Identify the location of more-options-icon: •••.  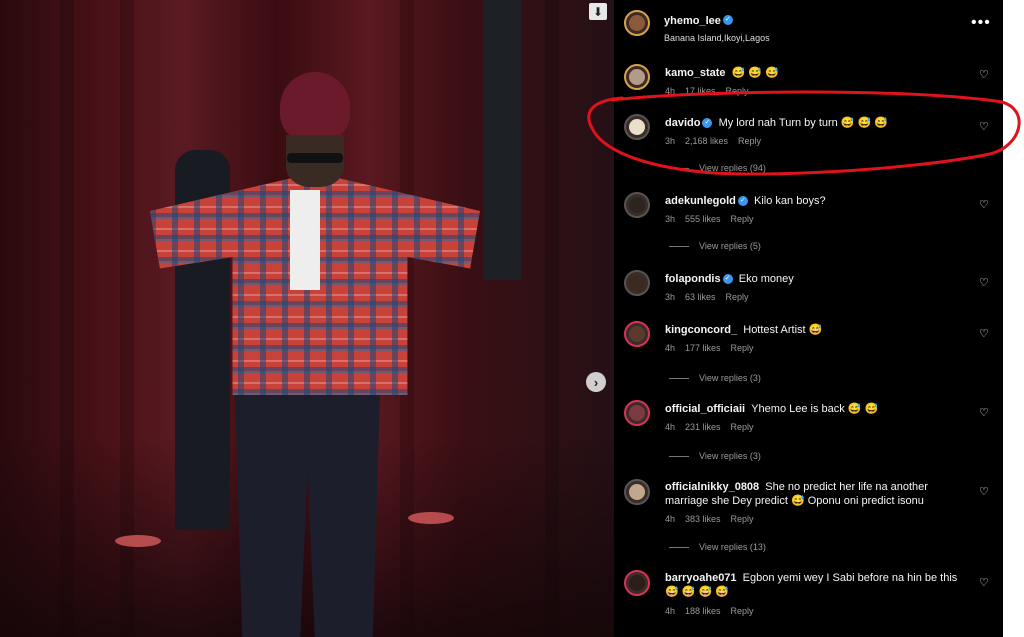
(981, 23).